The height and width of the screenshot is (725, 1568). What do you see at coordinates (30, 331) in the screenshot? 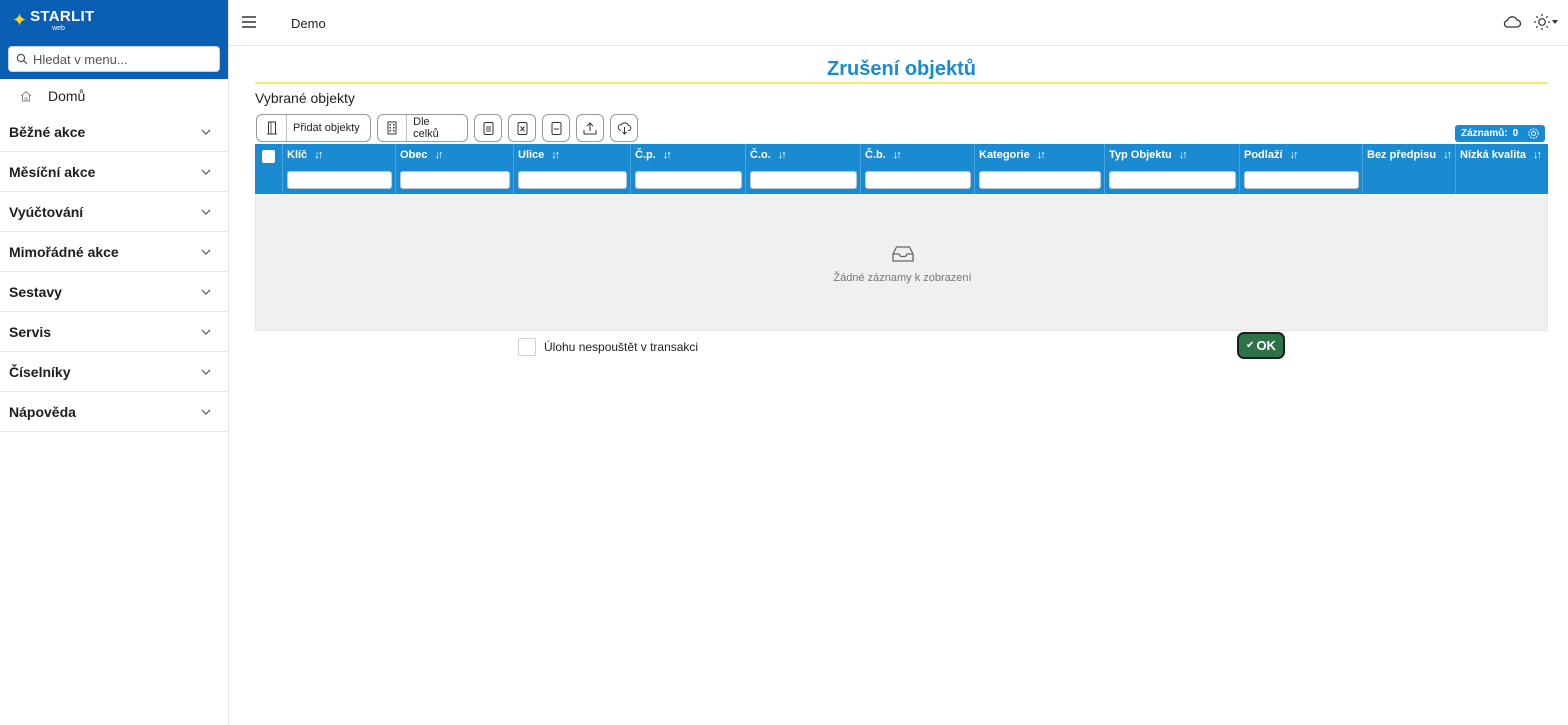
I see `sidebar-item-label: Servis` at bounding box center [30, 331].